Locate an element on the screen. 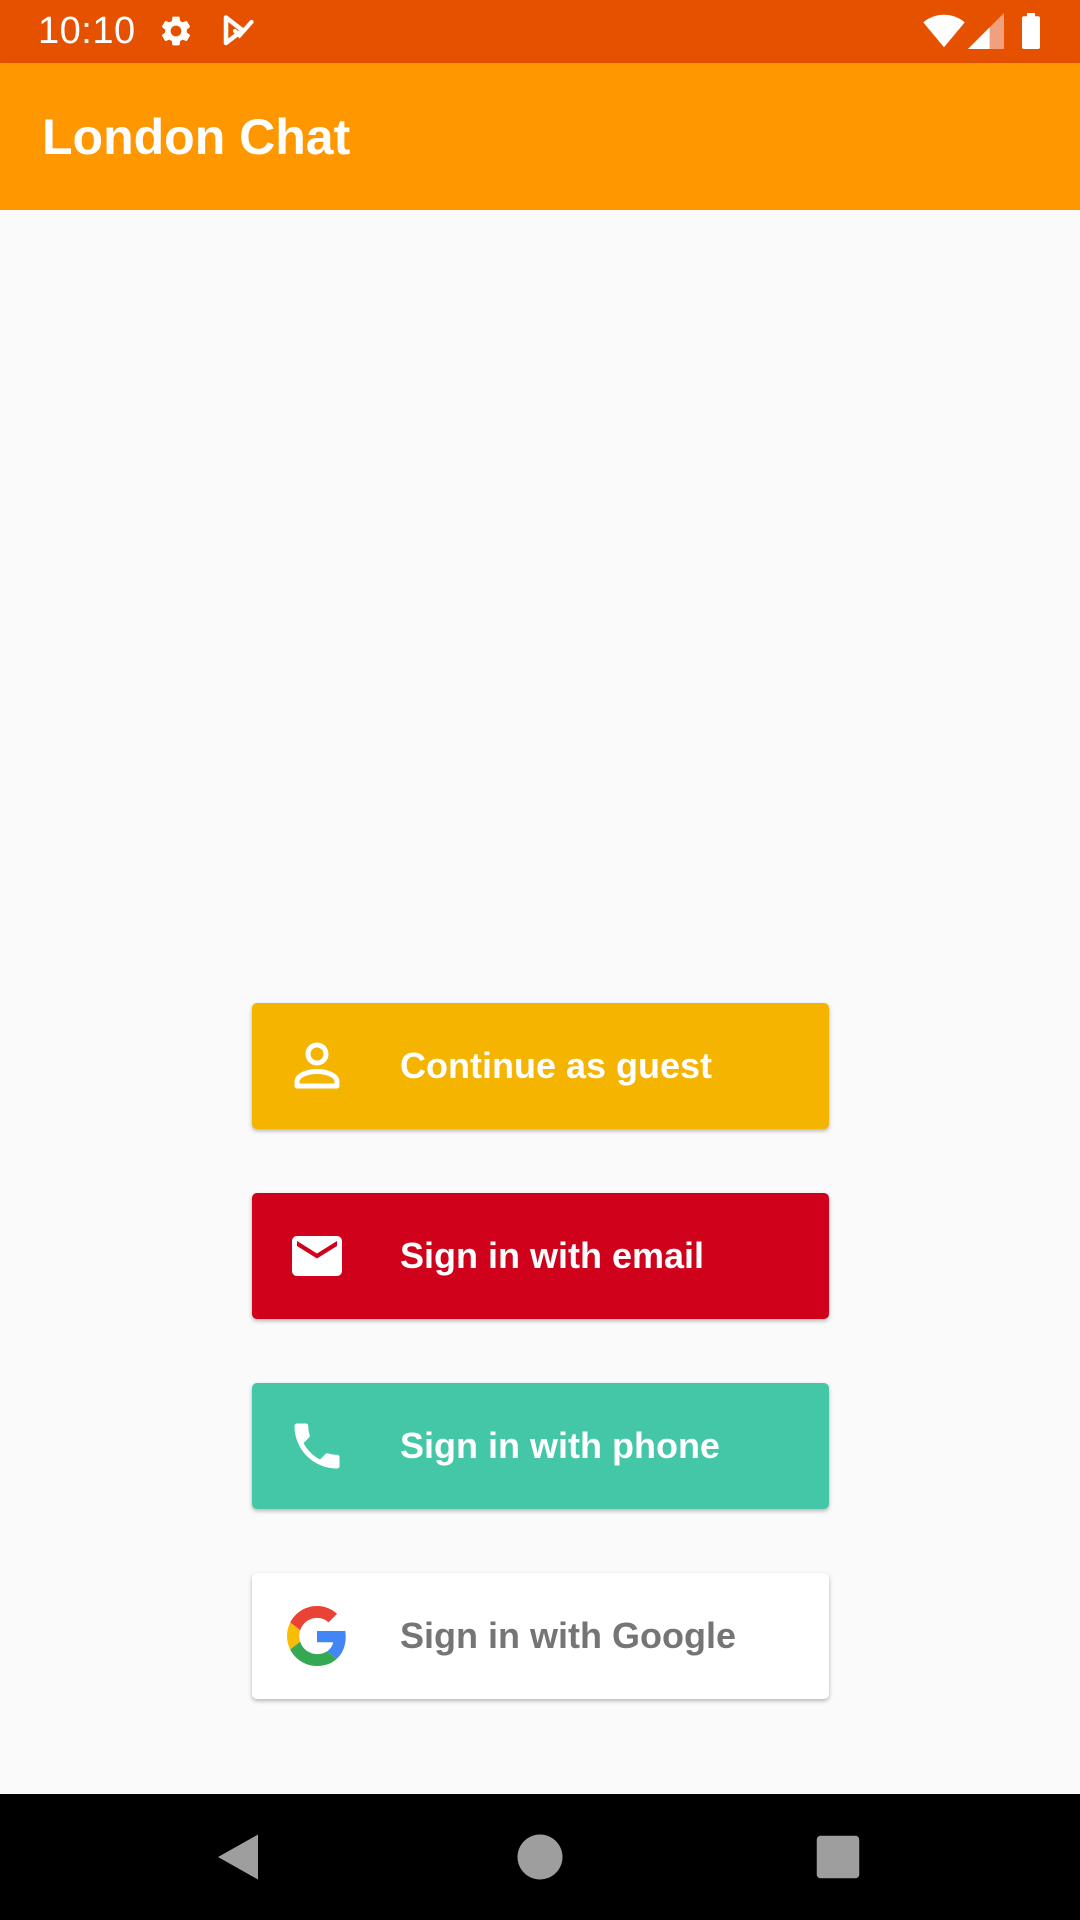  sign-in-google-label: Sign in with Google is located at coordinates (568, 1635).